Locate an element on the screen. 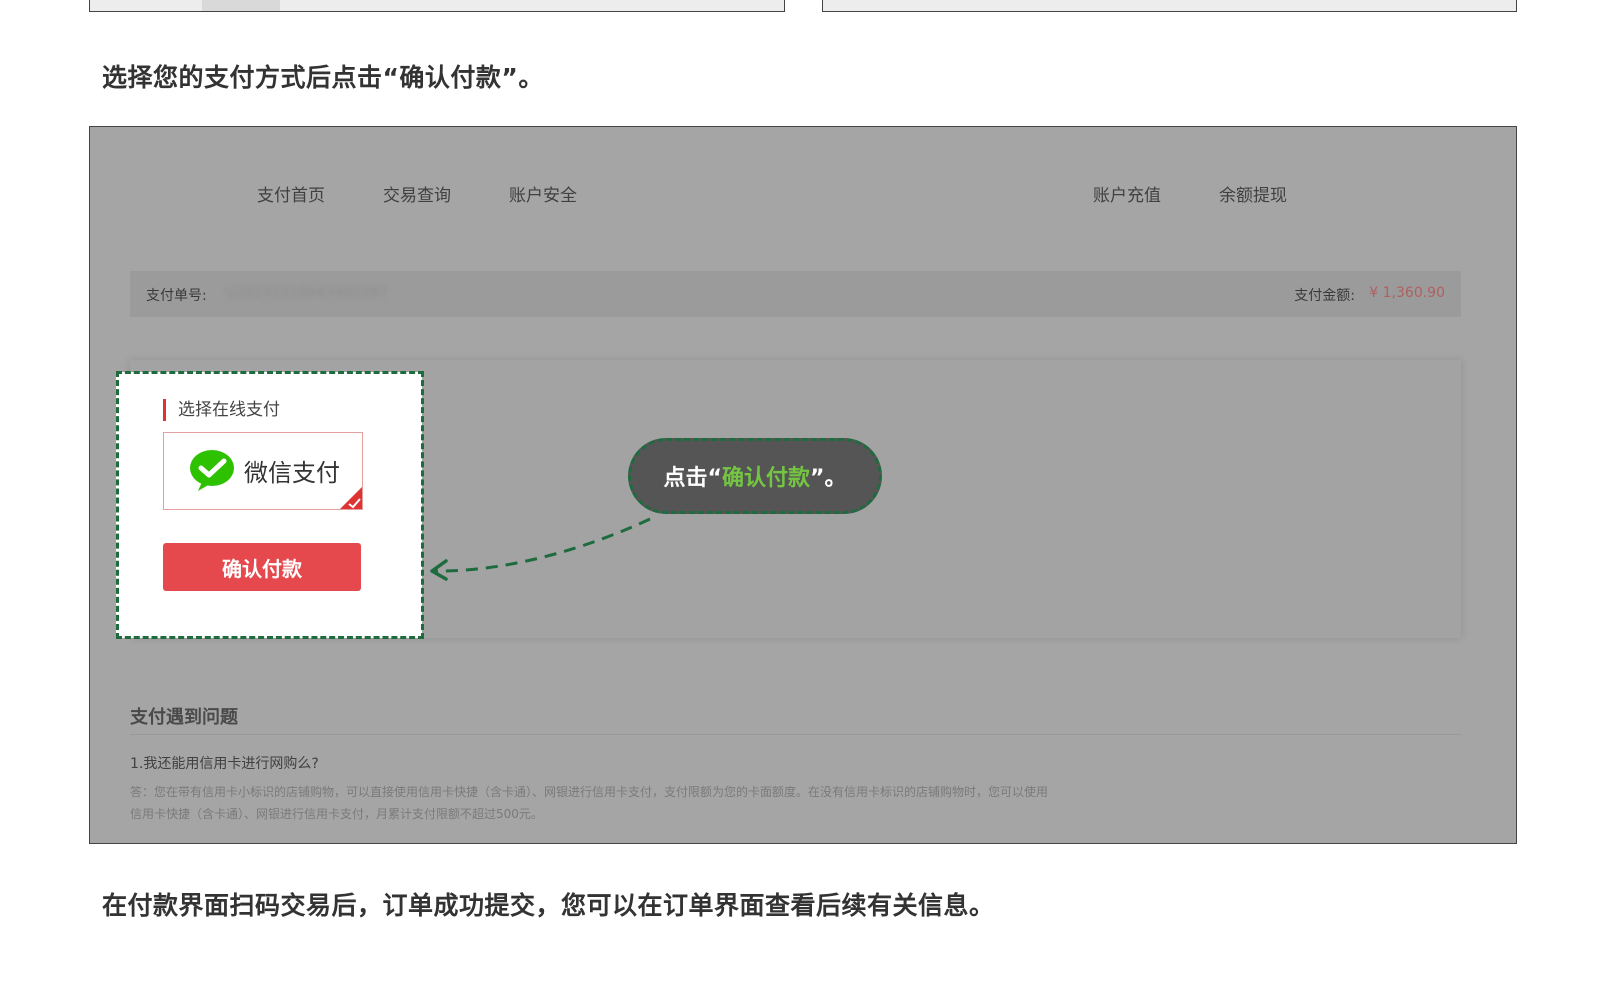 The image size is (1600, 992). wechat-pay-option: 微信支付 is located at coordinates (263, 471).